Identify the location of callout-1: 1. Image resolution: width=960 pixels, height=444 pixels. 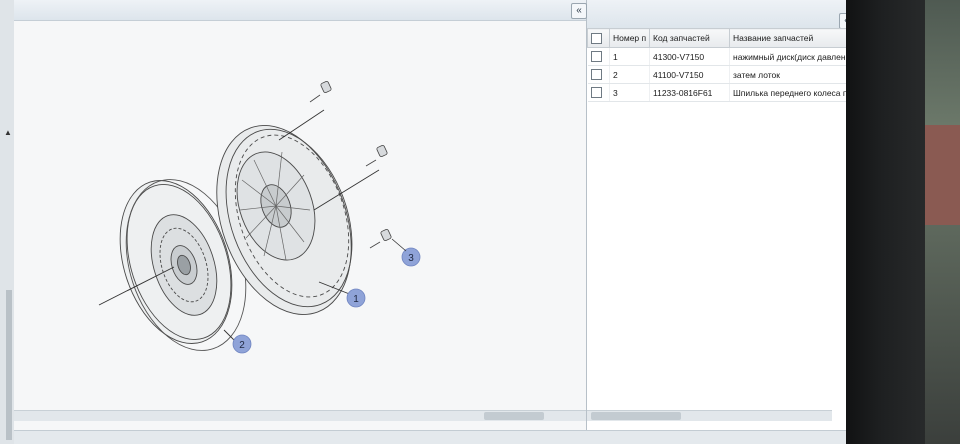
(356, 298).